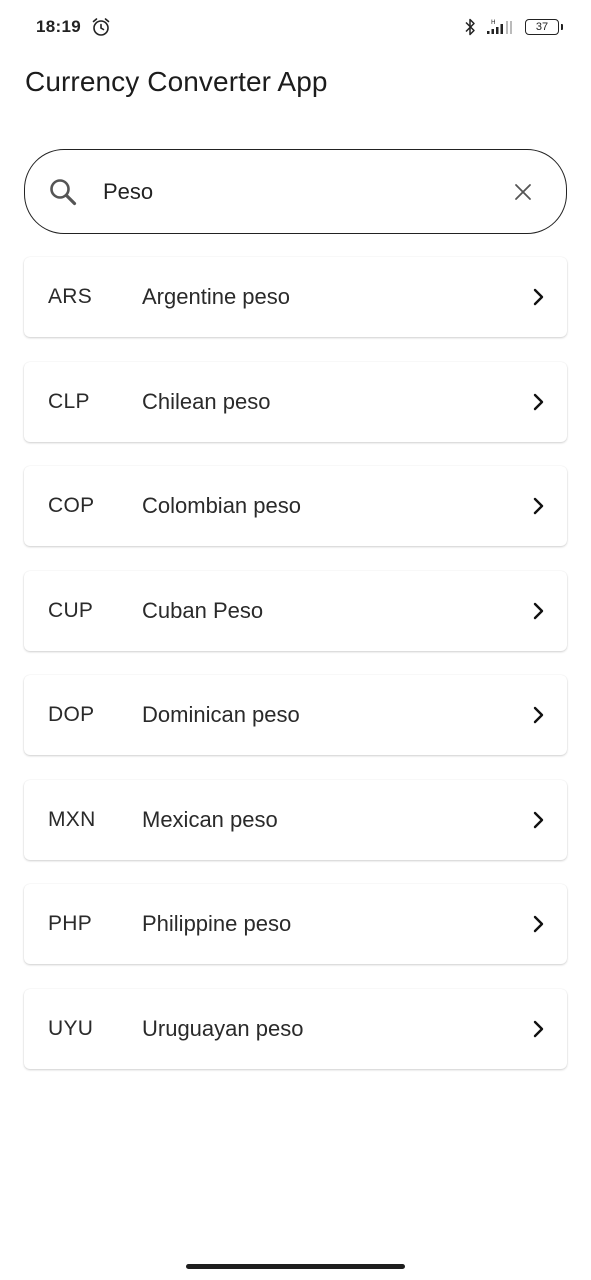 The width and height of the screenshot is (591, 1280). What do you see at coordinates (295, 401) in the screenshot?
I see `currency-item-clp: CLP Chilean peso` at bounding box center [295, 401].